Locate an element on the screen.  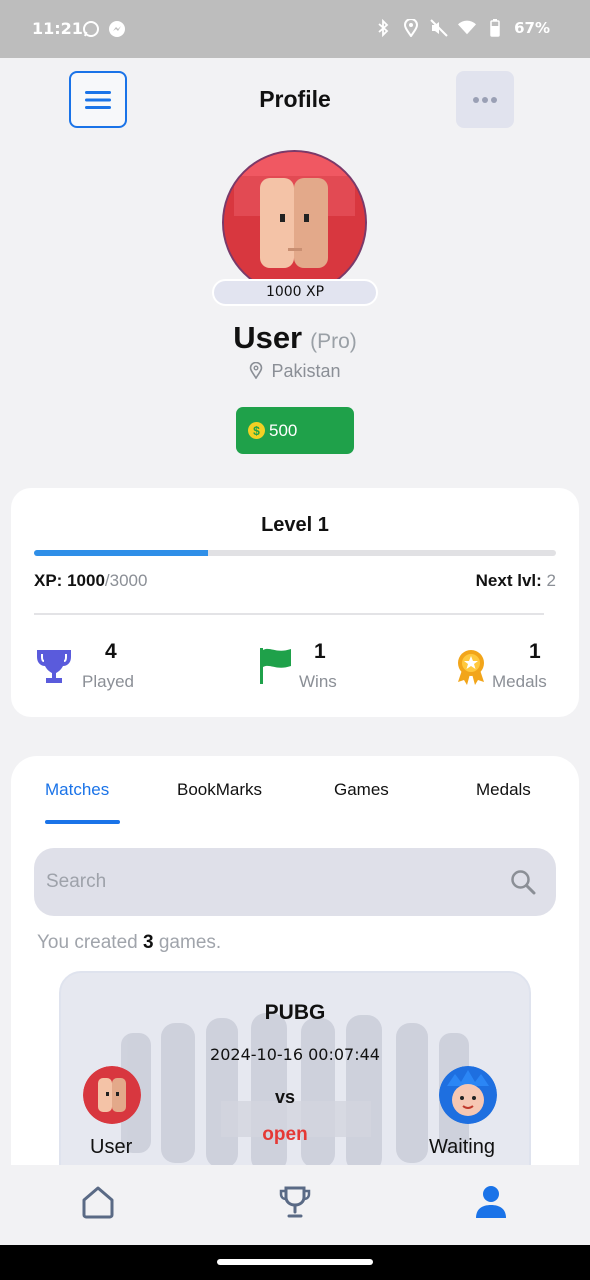
app-header: Profile is located at coordinates (295, 100).